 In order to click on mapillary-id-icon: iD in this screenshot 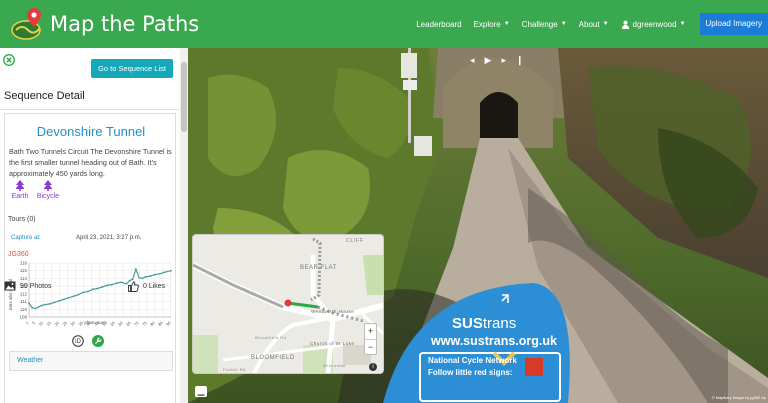, I will do `click(78, 341)`.